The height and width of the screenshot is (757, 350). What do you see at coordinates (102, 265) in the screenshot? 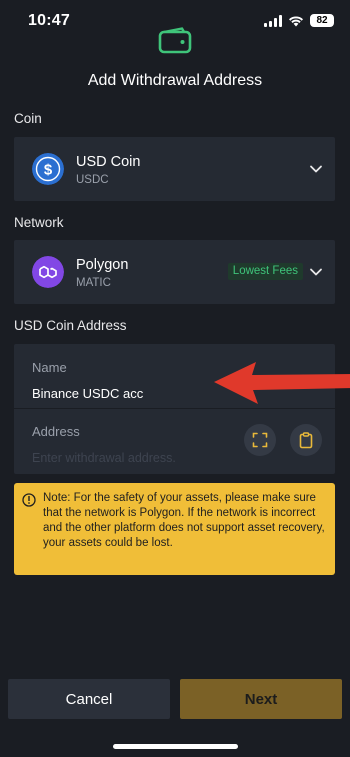
I see `network-name: Polygon` at bounding box center [102, 265].